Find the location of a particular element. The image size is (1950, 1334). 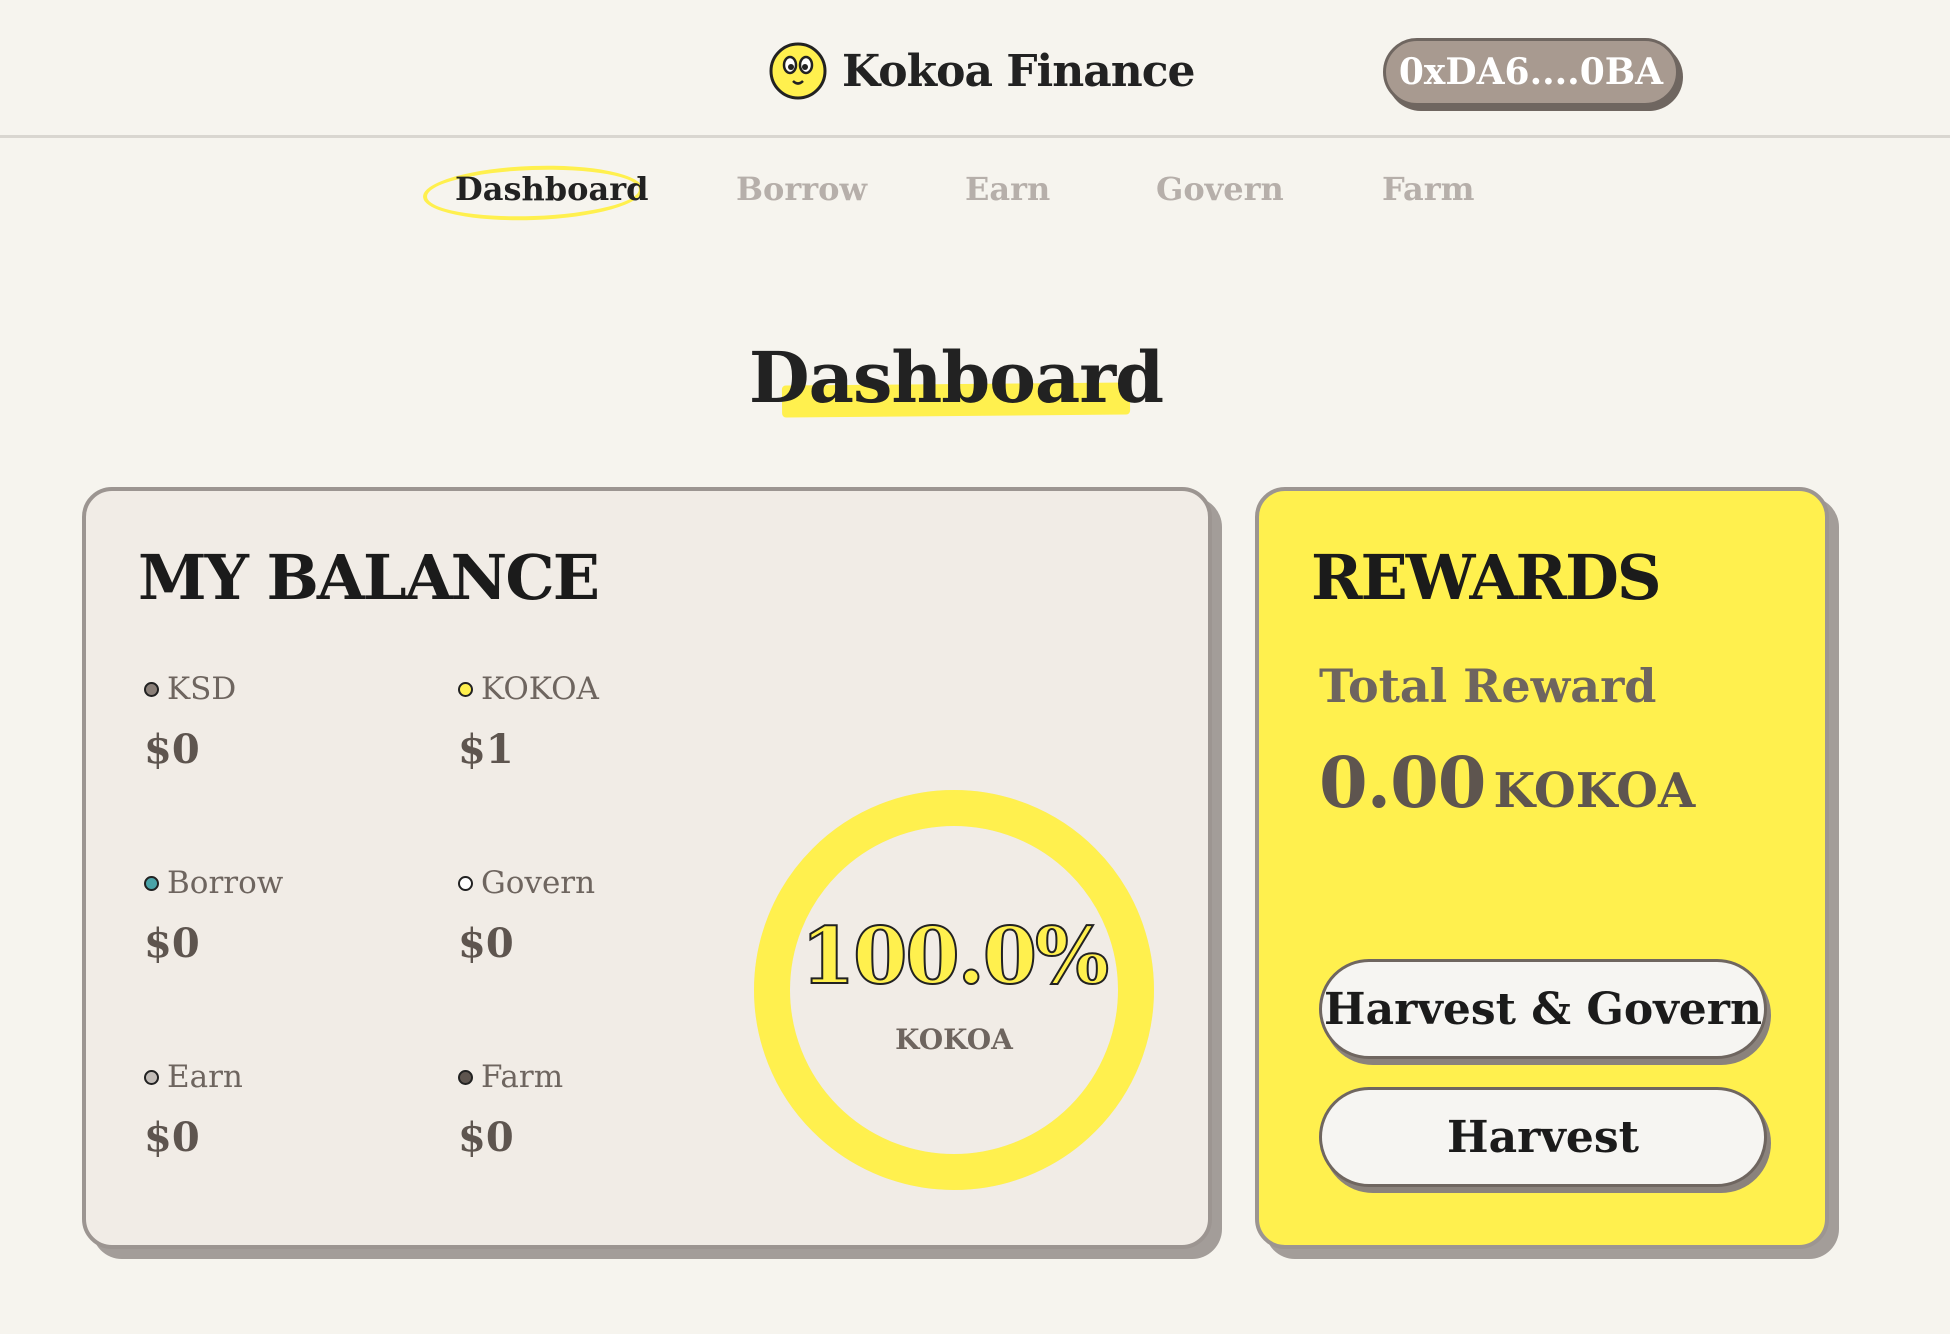

total-reward-value: 0.00 KOKOA is located at coordinates (1507, 782).